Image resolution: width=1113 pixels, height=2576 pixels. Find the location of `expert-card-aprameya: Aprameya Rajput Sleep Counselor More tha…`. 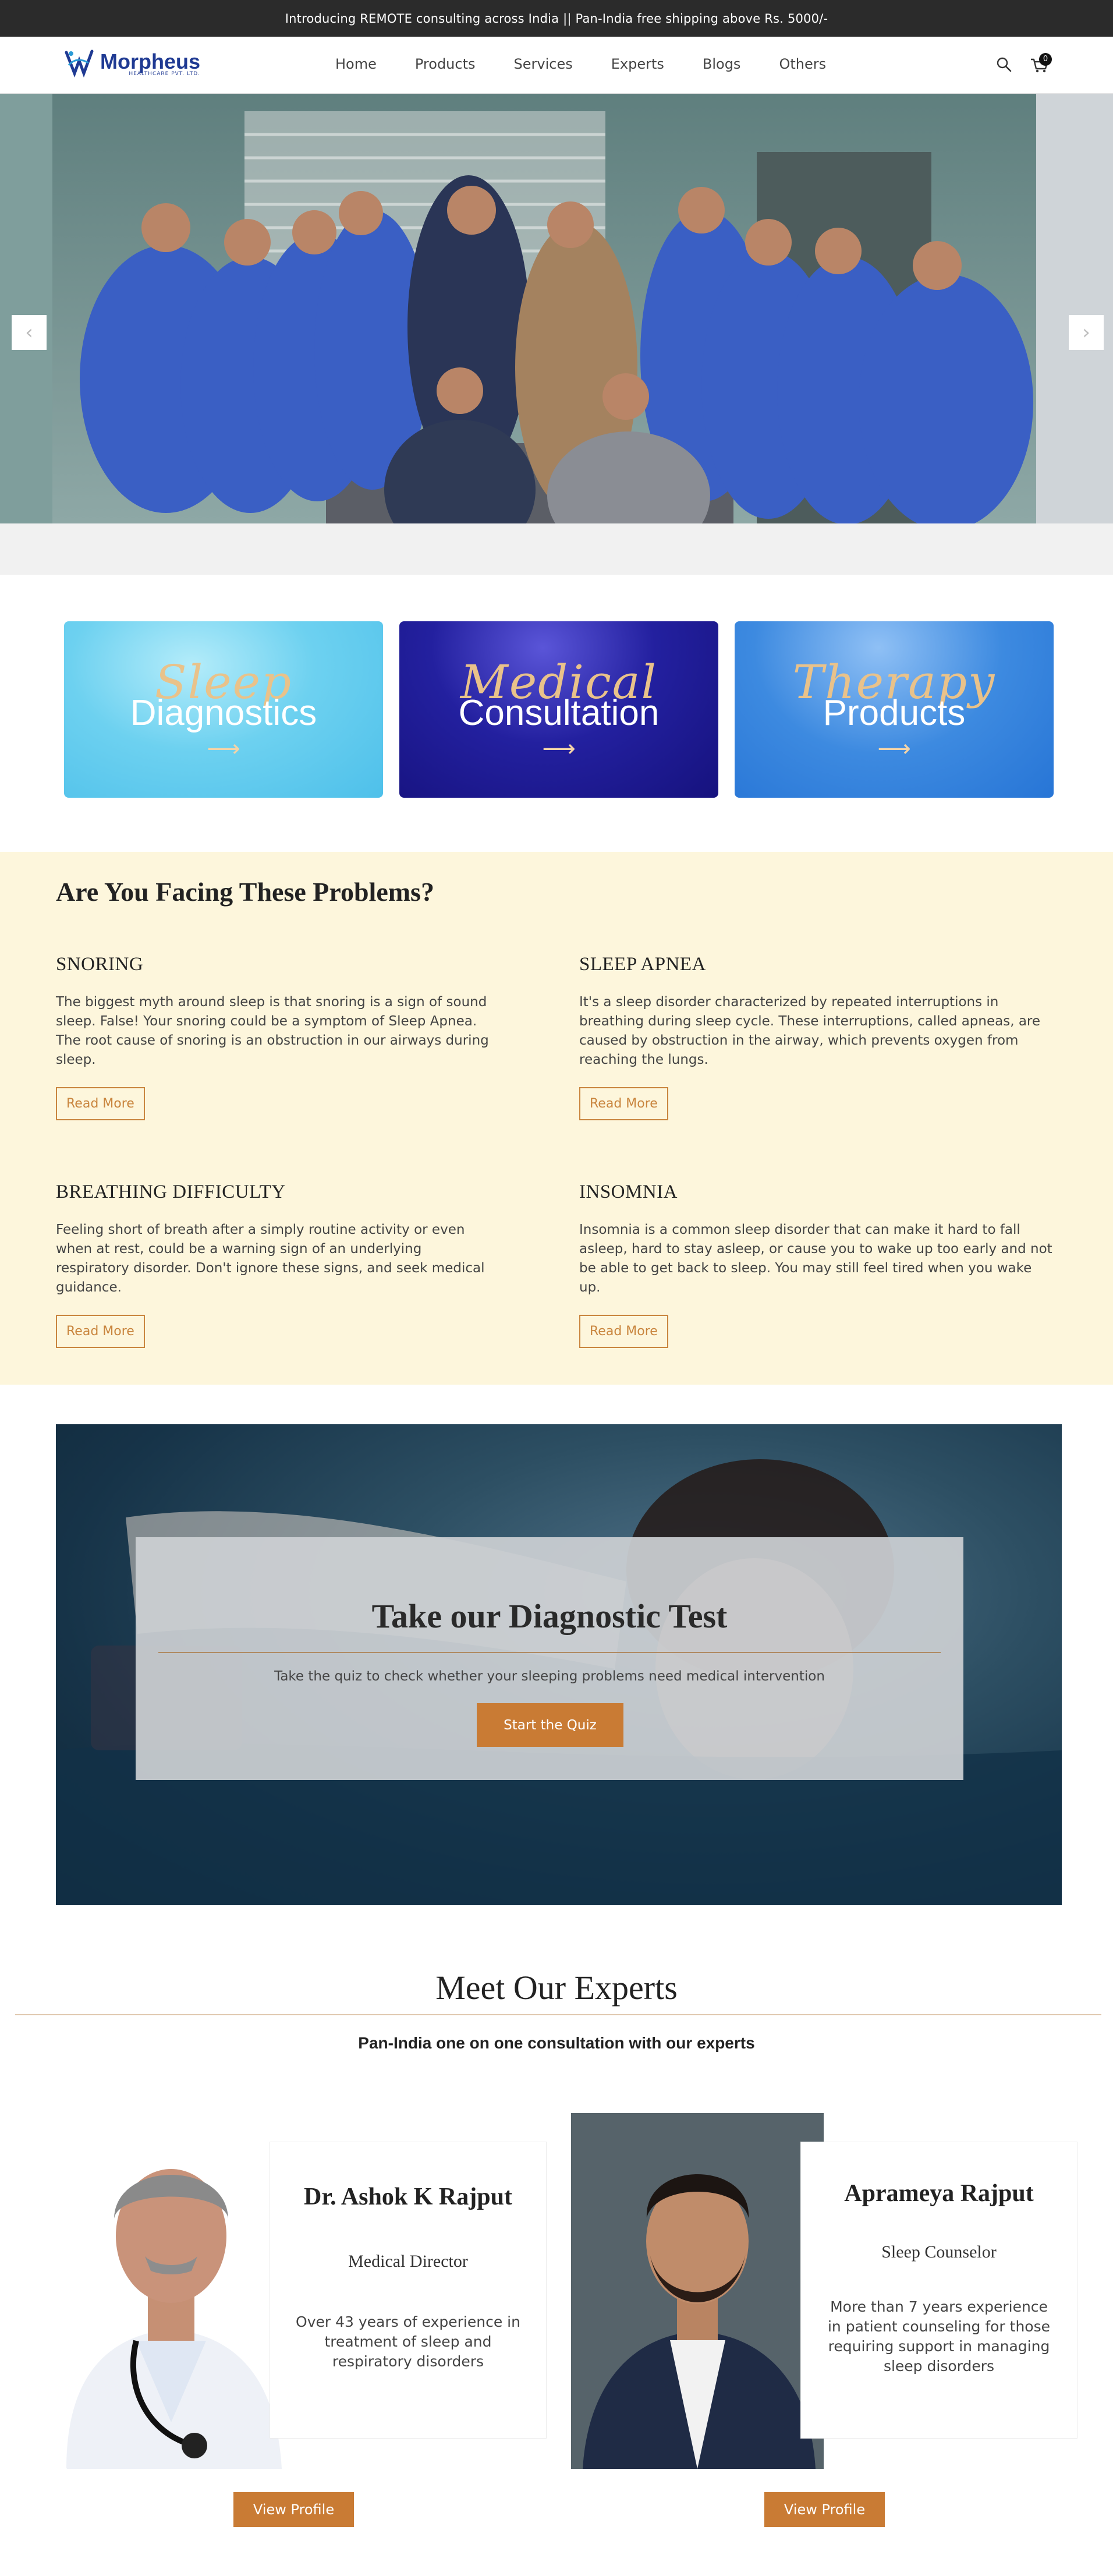

expert-card-aprameya: Aprameya Rajput Sleep Counselor More tha… is located at coordinates (938, 2290).